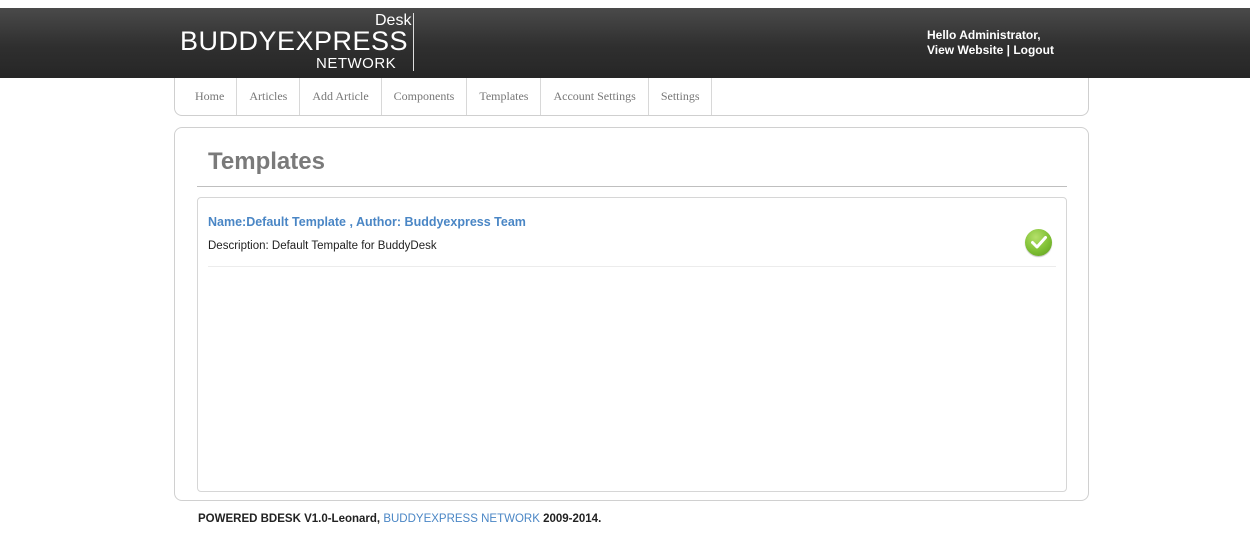 The width and height of the screenshot is (1250, 552). Describe the element at coordinates (425, 96) in the screenshot. I see `nav-components: Components` at that location.